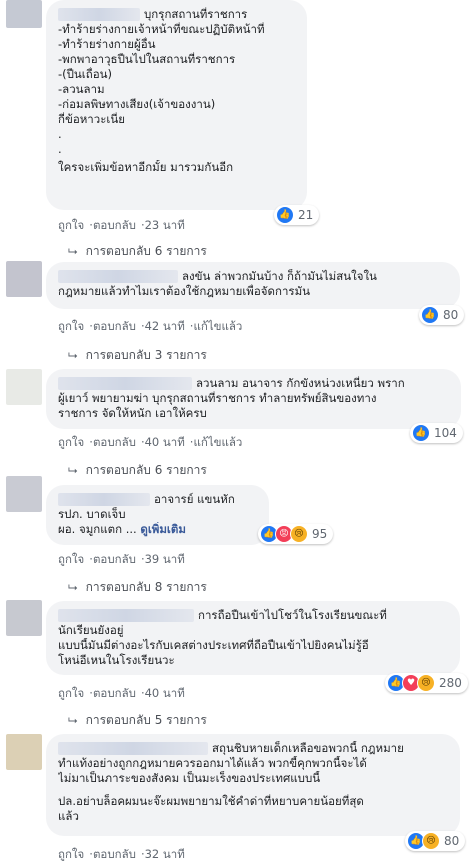 Image resolution: width=472 pixels, height=867 pixels. What do you see at coordinates (91, 630) in the screenshot?
I see `comment-line: นักเรียนยังอยู่` at bounding box center [91, 630].